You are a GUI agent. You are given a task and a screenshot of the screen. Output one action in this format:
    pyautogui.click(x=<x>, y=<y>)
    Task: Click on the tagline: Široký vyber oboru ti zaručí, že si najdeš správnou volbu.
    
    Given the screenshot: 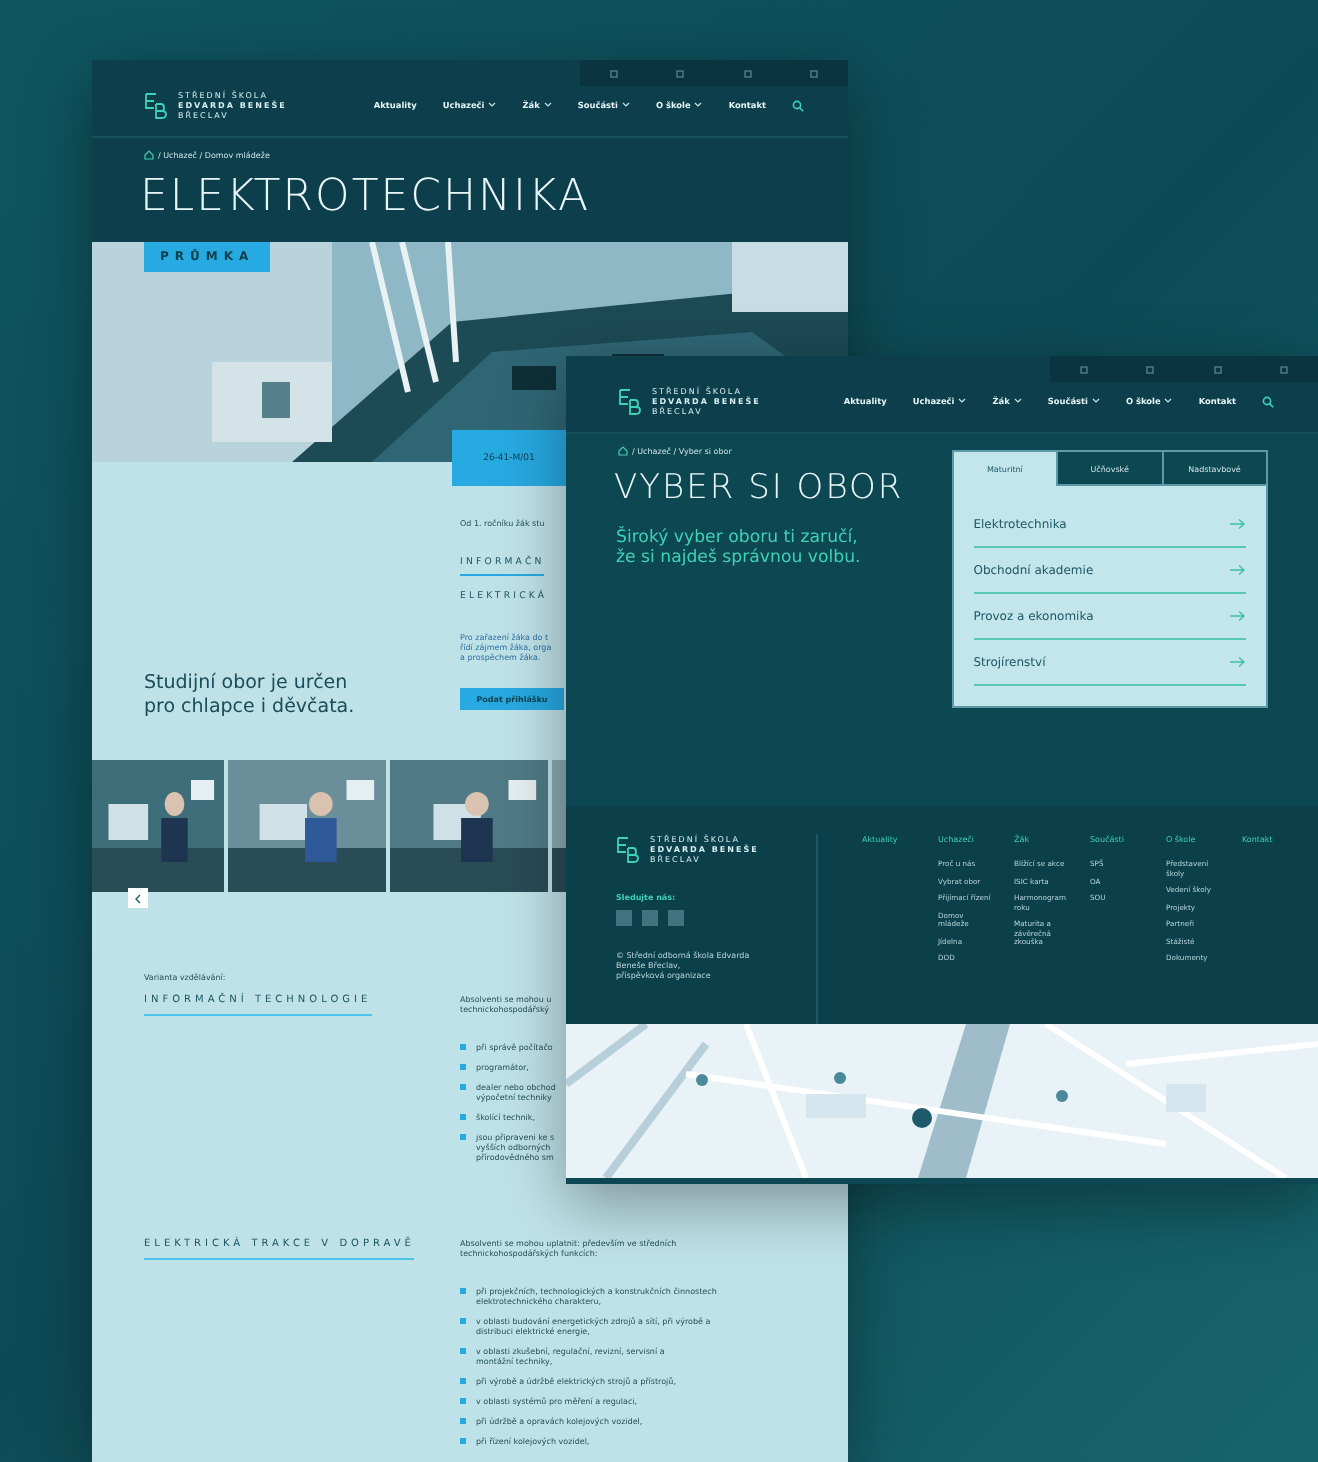 What is the action you would take?
    pyautogui.click(x=739, y=548)
    